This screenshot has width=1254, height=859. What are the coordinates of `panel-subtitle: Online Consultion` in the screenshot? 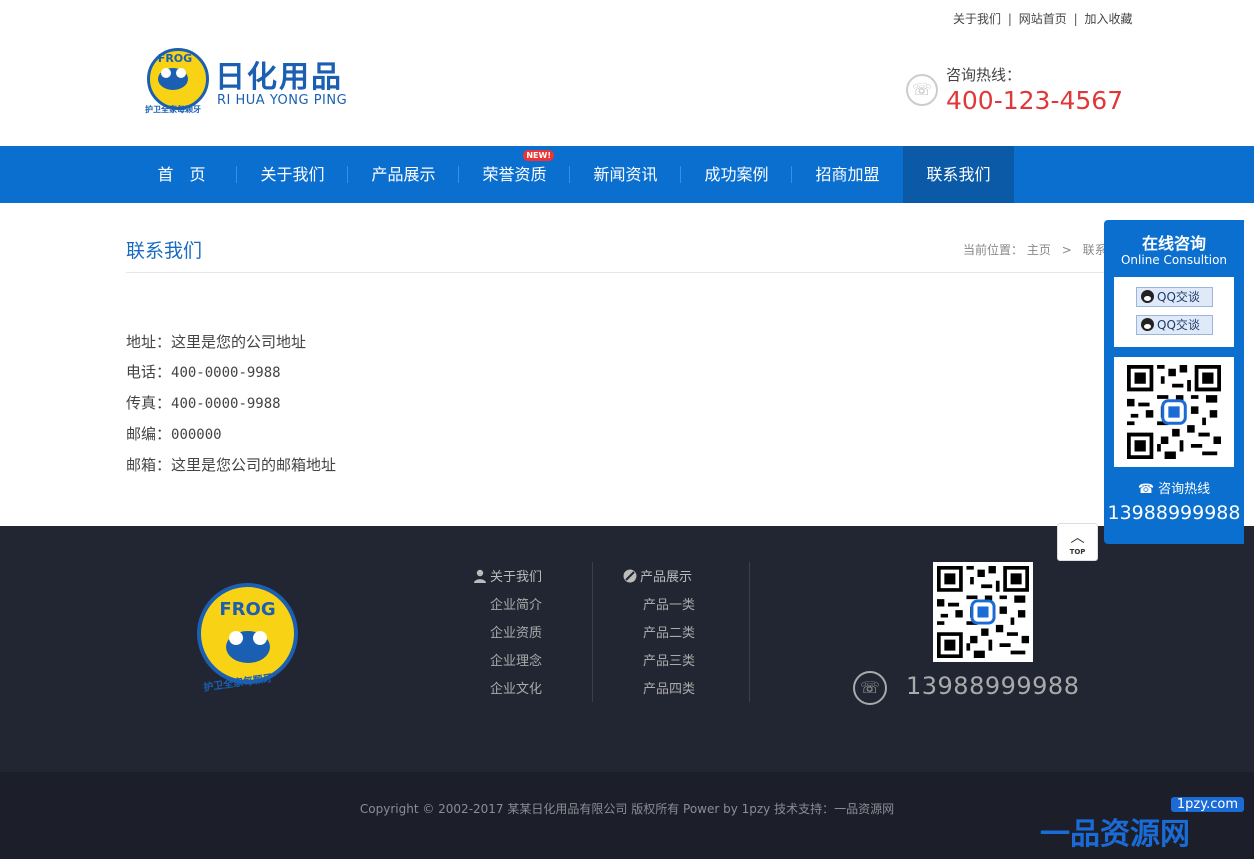 It's located at (1174, 260).